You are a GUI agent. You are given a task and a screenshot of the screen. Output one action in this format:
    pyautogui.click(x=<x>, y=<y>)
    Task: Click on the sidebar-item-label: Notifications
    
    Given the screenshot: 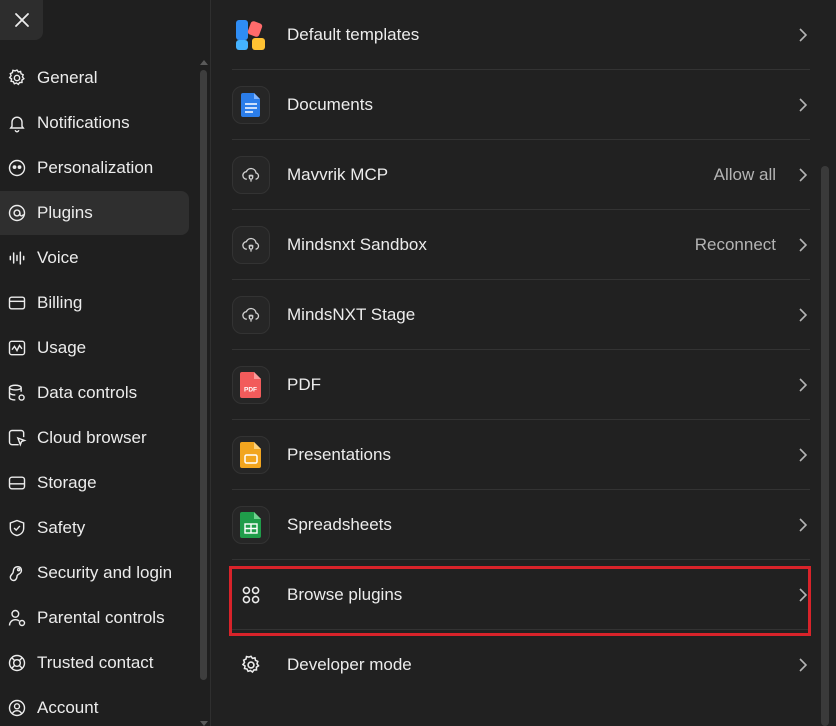 What is the action you would take?
    pyautogui.click(x=83, y=122)
    